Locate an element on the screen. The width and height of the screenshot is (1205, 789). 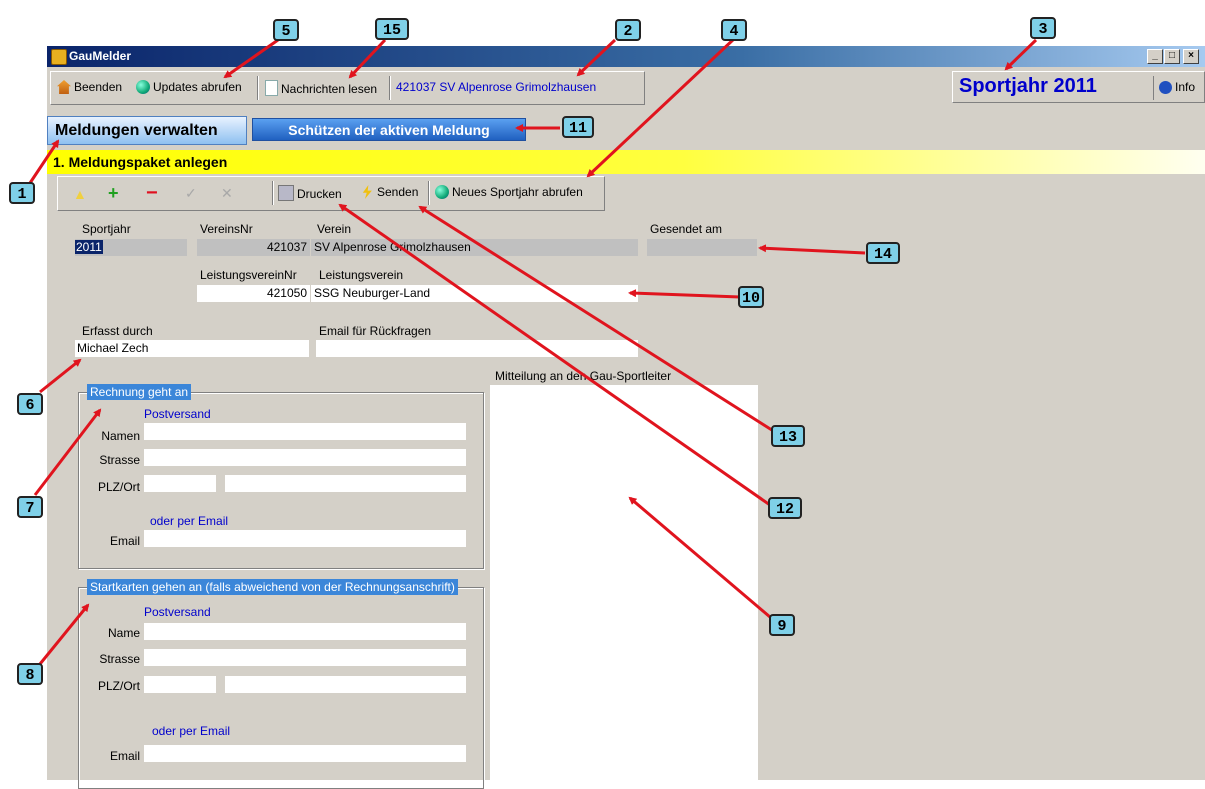
callout-4: 4 is located at coordinates (734, 30).